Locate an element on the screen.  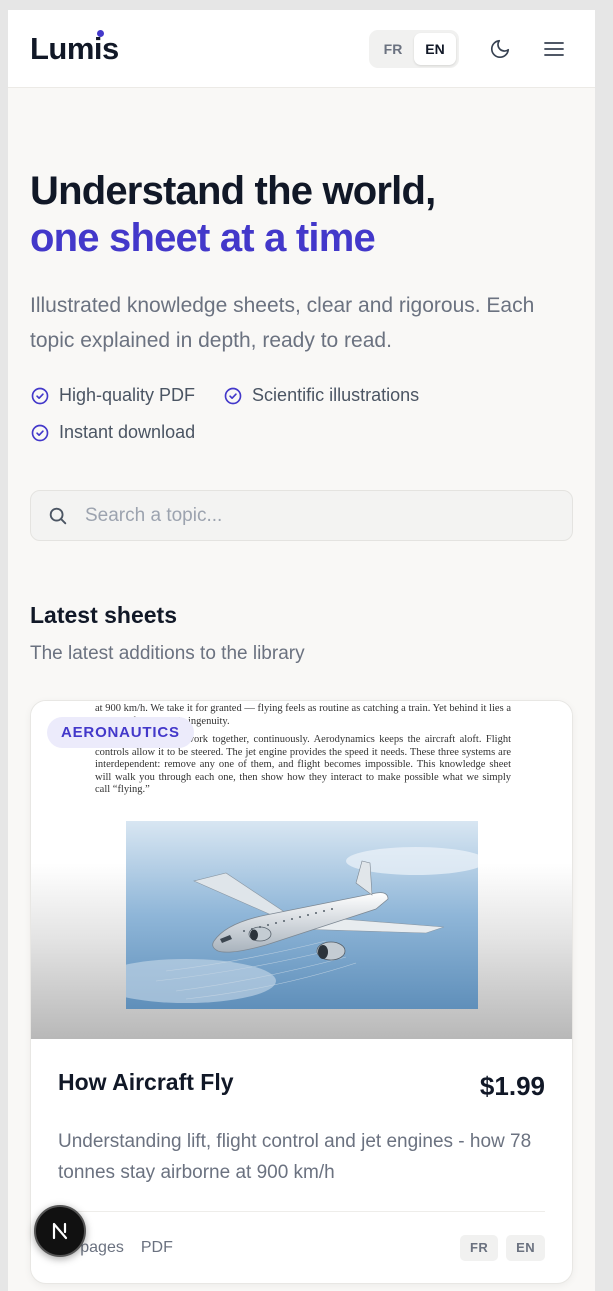
card-footer: 15 pages PDF FR EN is located at coordinates (301, 1247).